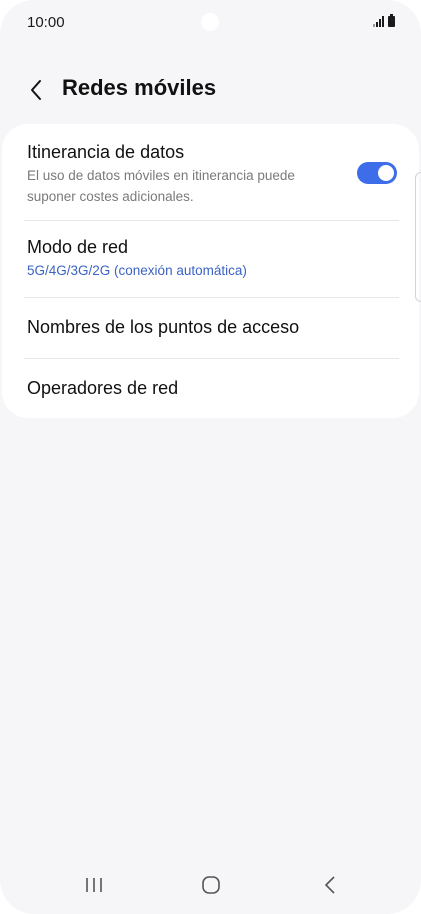 This screenshot has width=421, height=914. I want to click on nav-back-button, so click(330, 885).